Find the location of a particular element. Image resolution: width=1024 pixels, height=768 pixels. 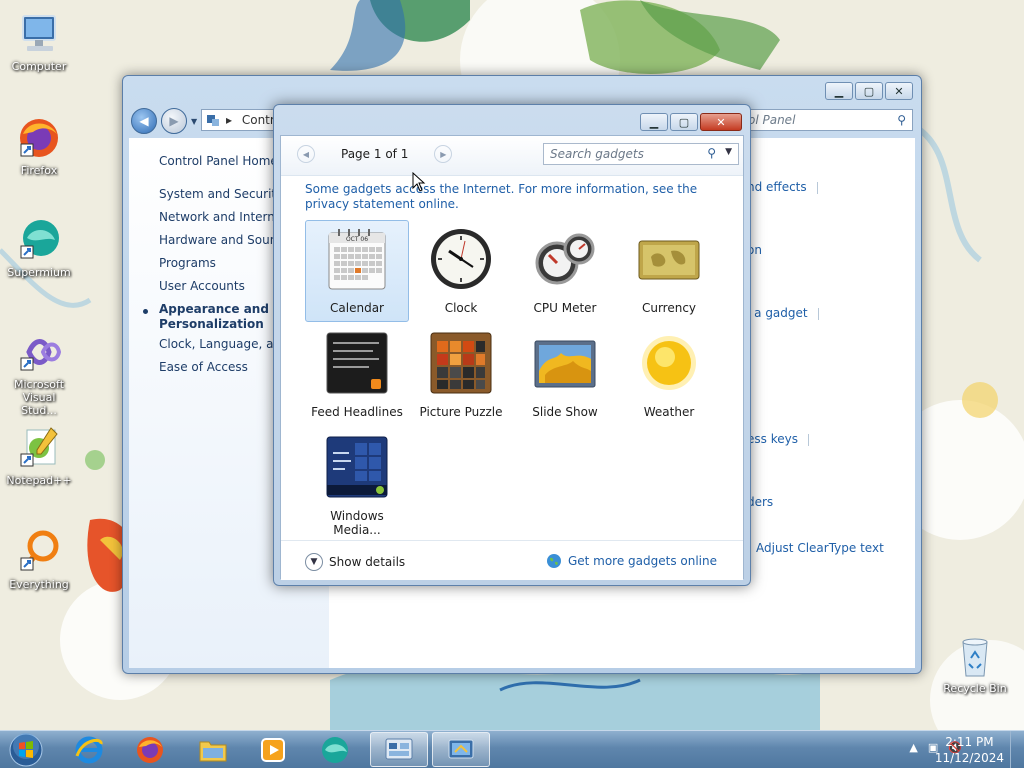

taskbar-firefox is located at coordinates (150, 749).